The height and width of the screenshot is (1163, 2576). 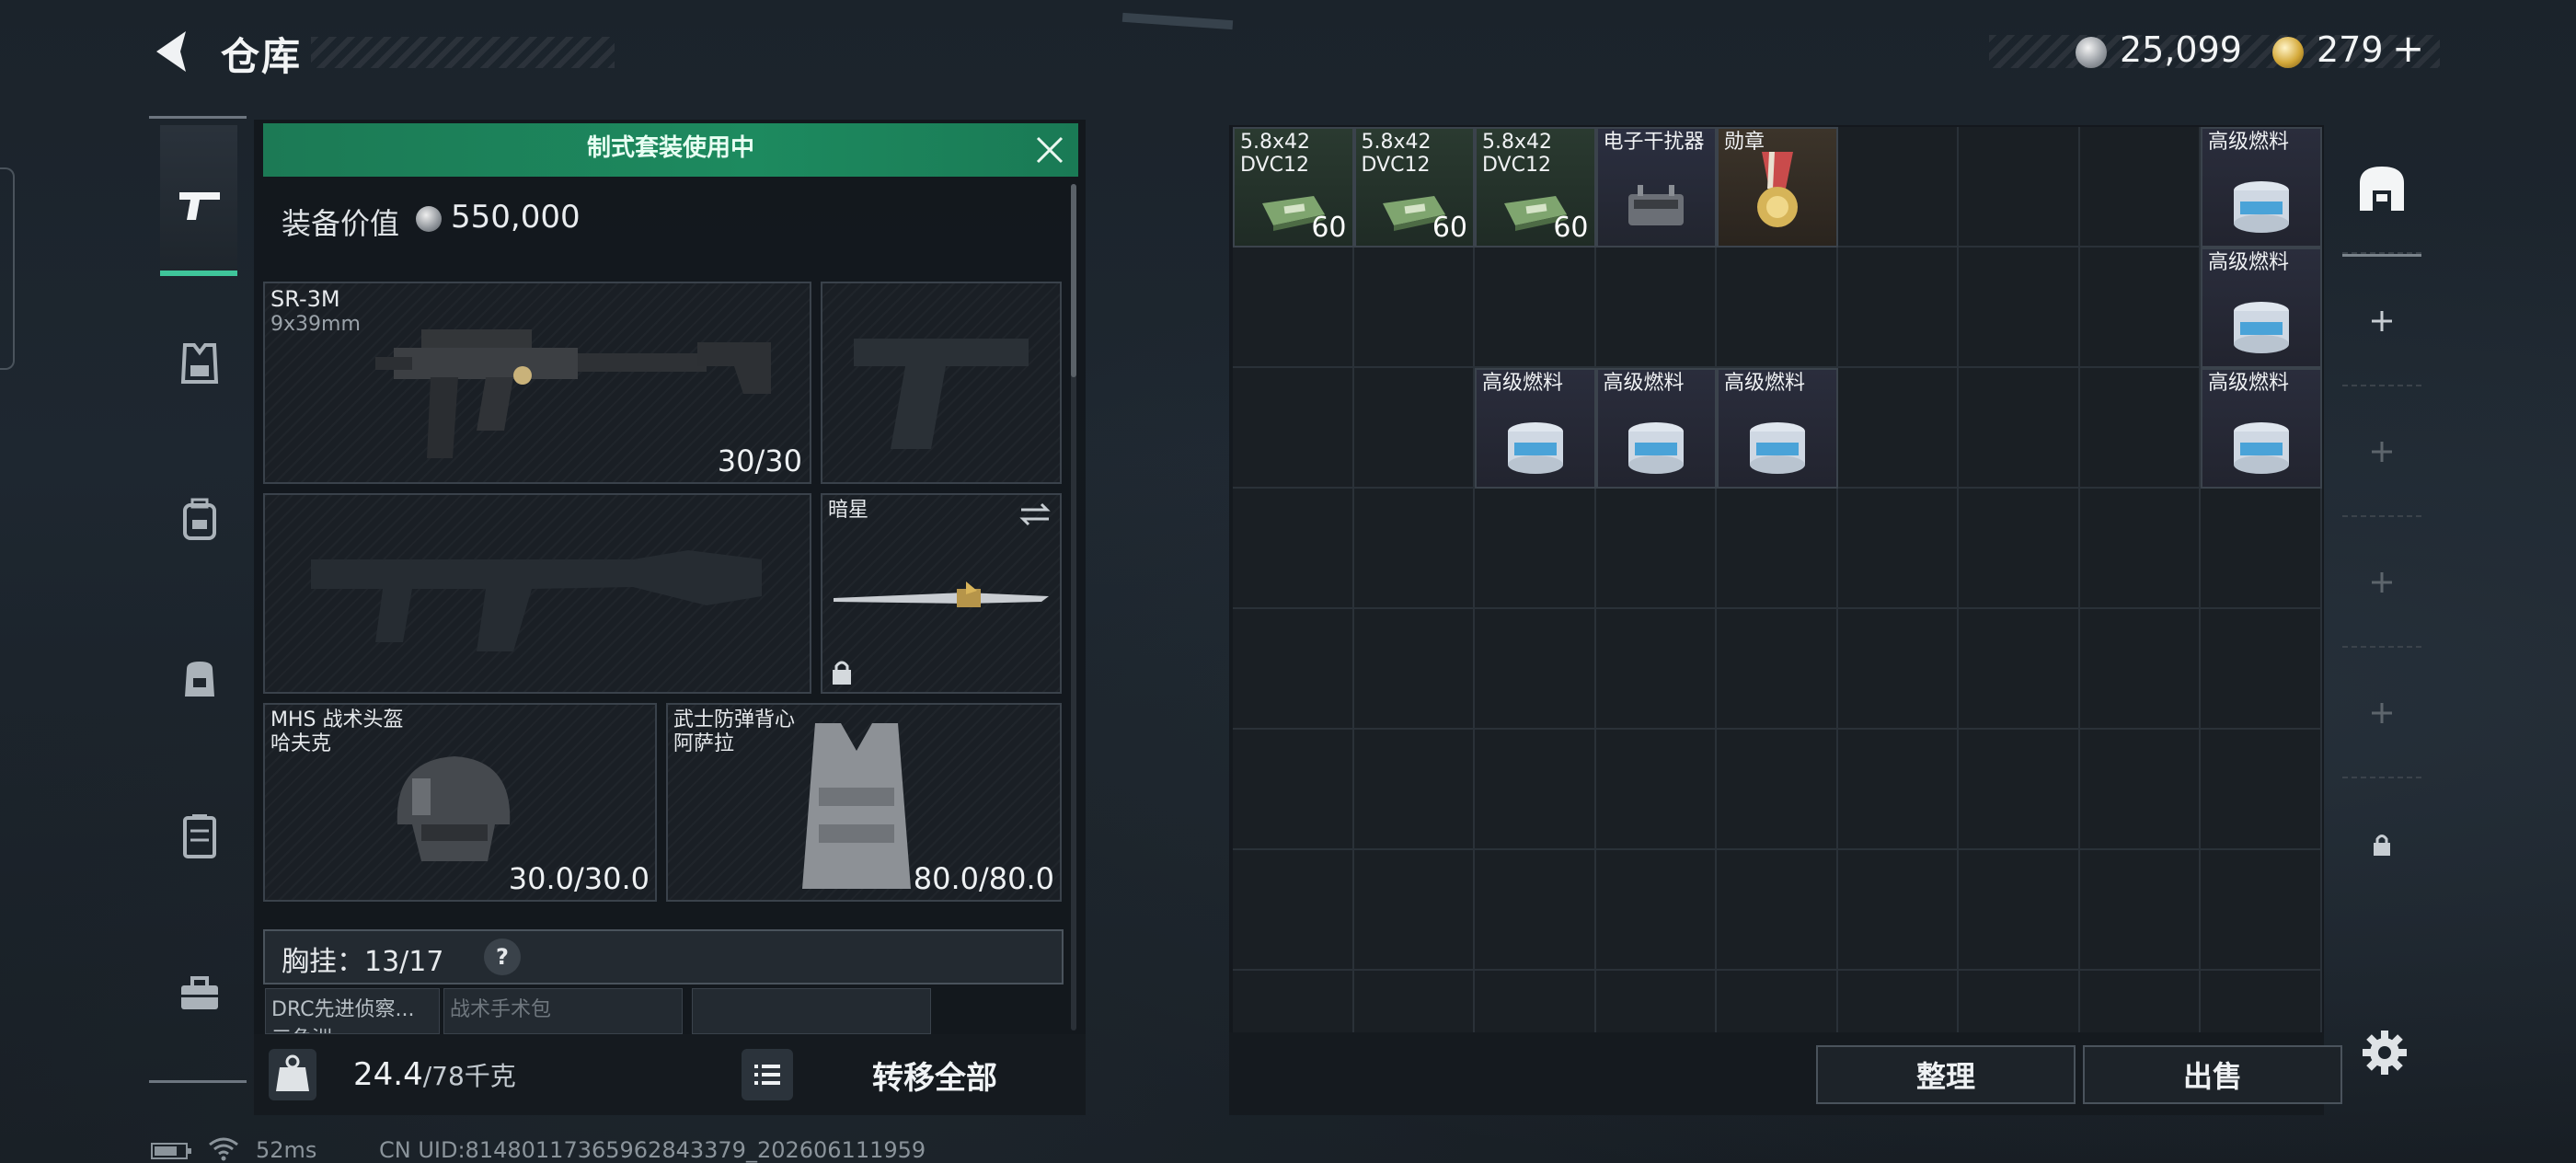 I want to click on storage-tab-main, so click(x=2381, y=190).